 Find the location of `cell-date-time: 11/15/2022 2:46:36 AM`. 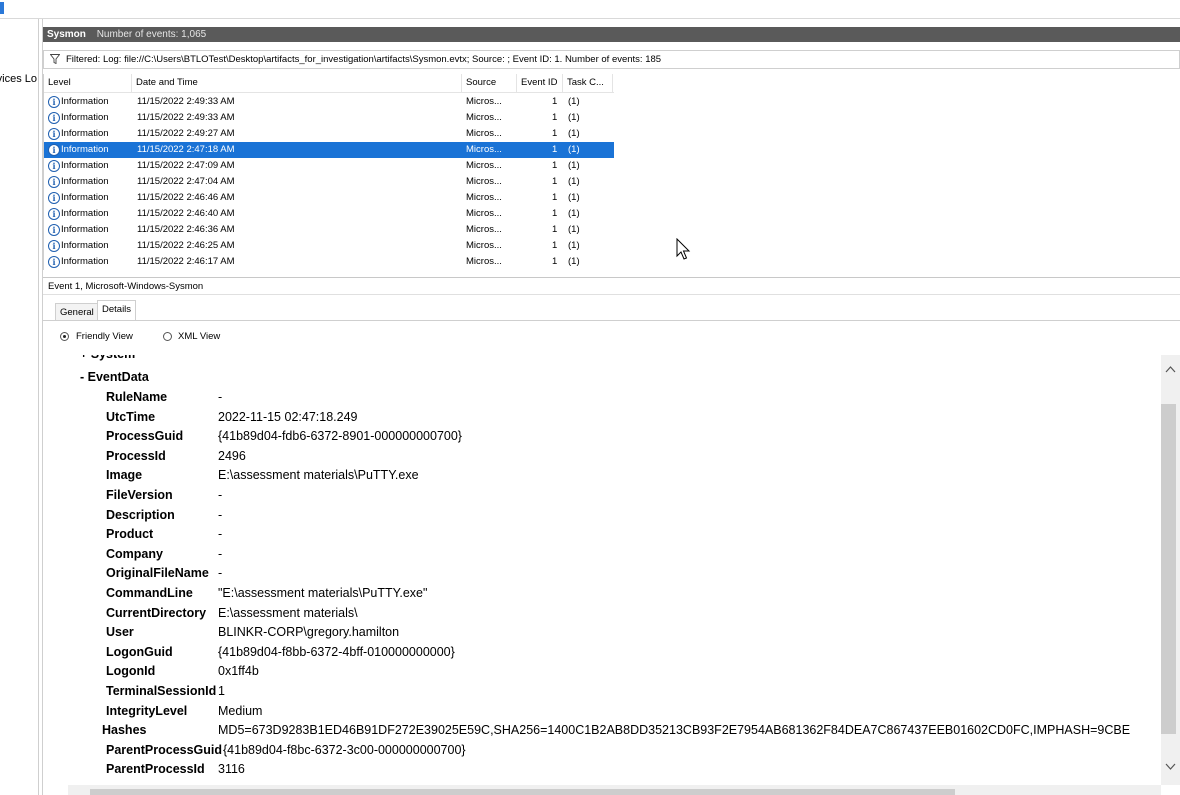

cell-date-time: 11/15/2022 2:46:36 AM is located at coordinates (186, 229).